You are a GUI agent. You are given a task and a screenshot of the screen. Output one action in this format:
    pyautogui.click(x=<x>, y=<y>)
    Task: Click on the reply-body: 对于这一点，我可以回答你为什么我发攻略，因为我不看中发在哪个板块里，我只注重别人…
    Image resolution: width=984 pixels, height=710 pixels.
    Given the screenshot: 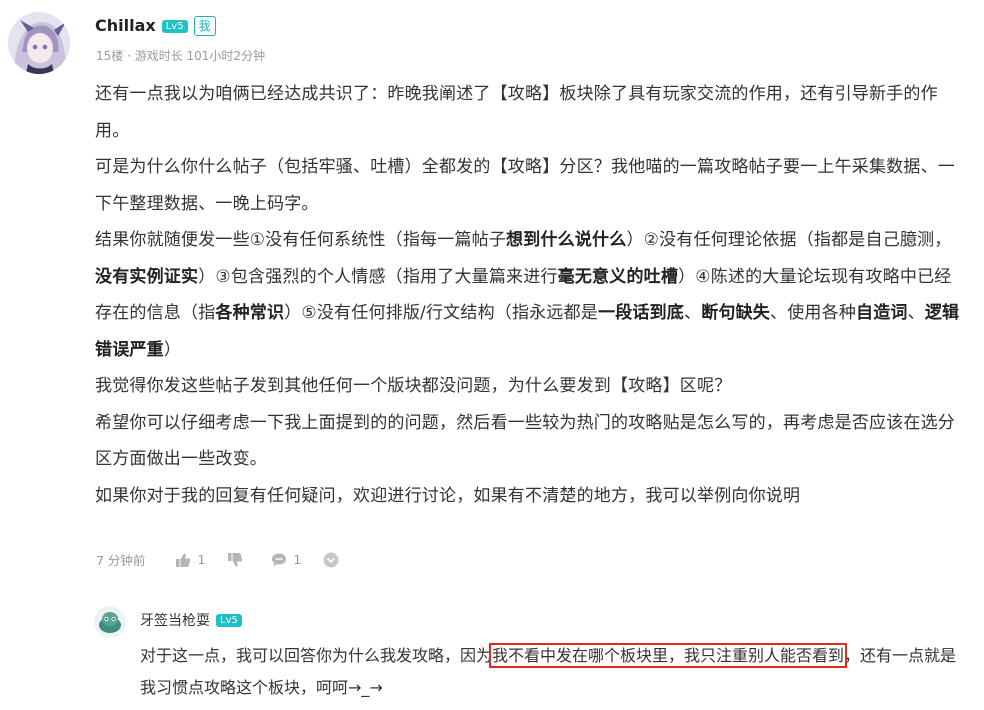 What is the action you would take?
    pyautogui.click(x=556, y=672)
    